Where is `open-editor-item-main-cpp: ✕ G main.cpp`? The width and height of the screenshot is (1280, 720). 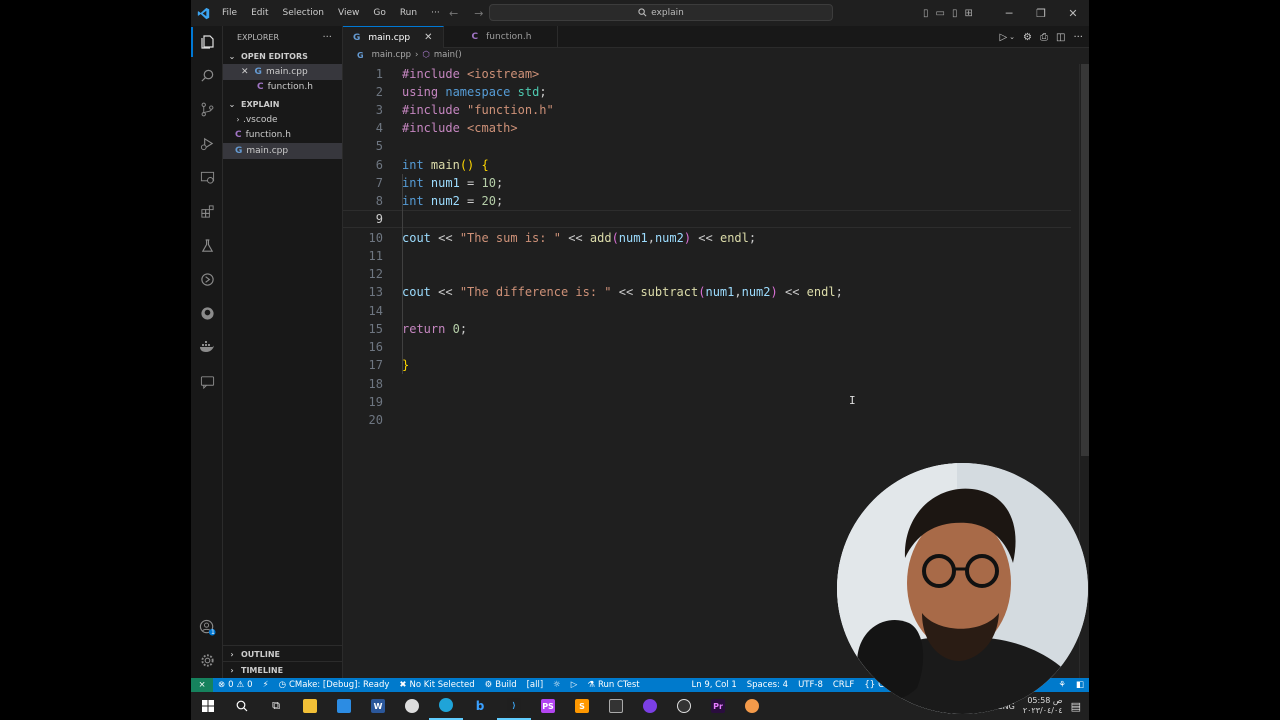
open-editor-item-main-cpp: ✕ G main.cpp is located at coordinates (282, 72).